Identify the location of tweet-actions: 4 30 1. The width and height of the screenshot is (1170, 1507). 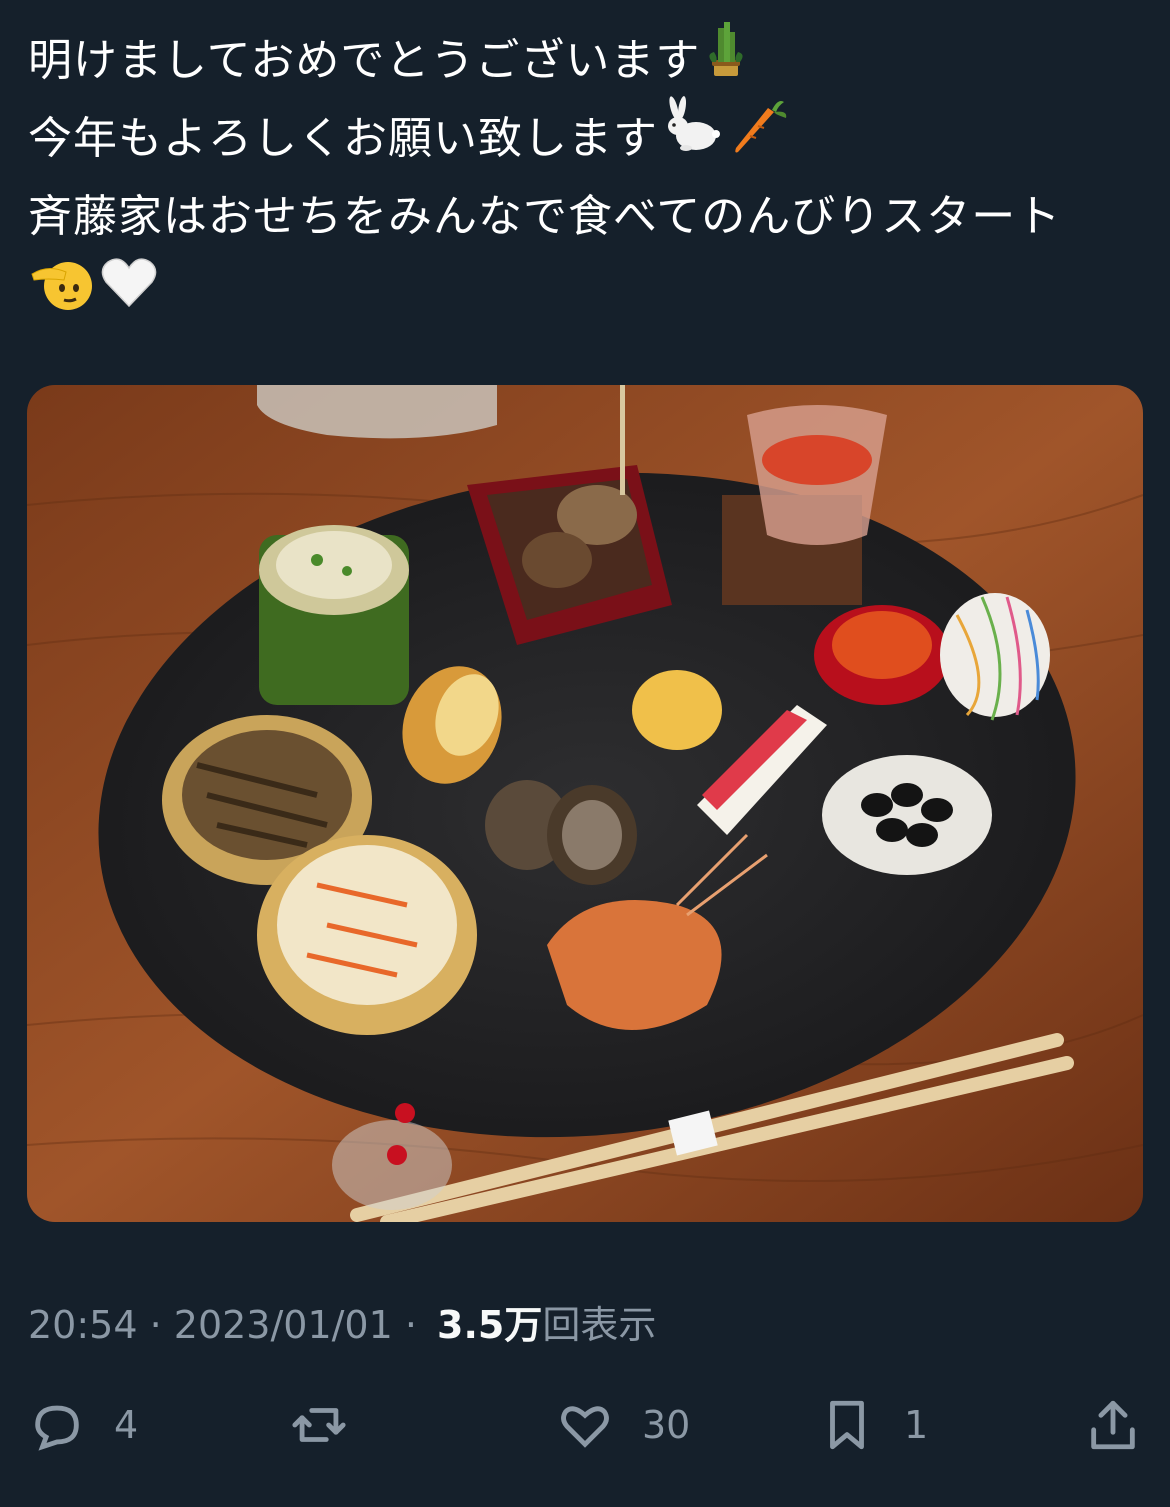
(585, 1425).